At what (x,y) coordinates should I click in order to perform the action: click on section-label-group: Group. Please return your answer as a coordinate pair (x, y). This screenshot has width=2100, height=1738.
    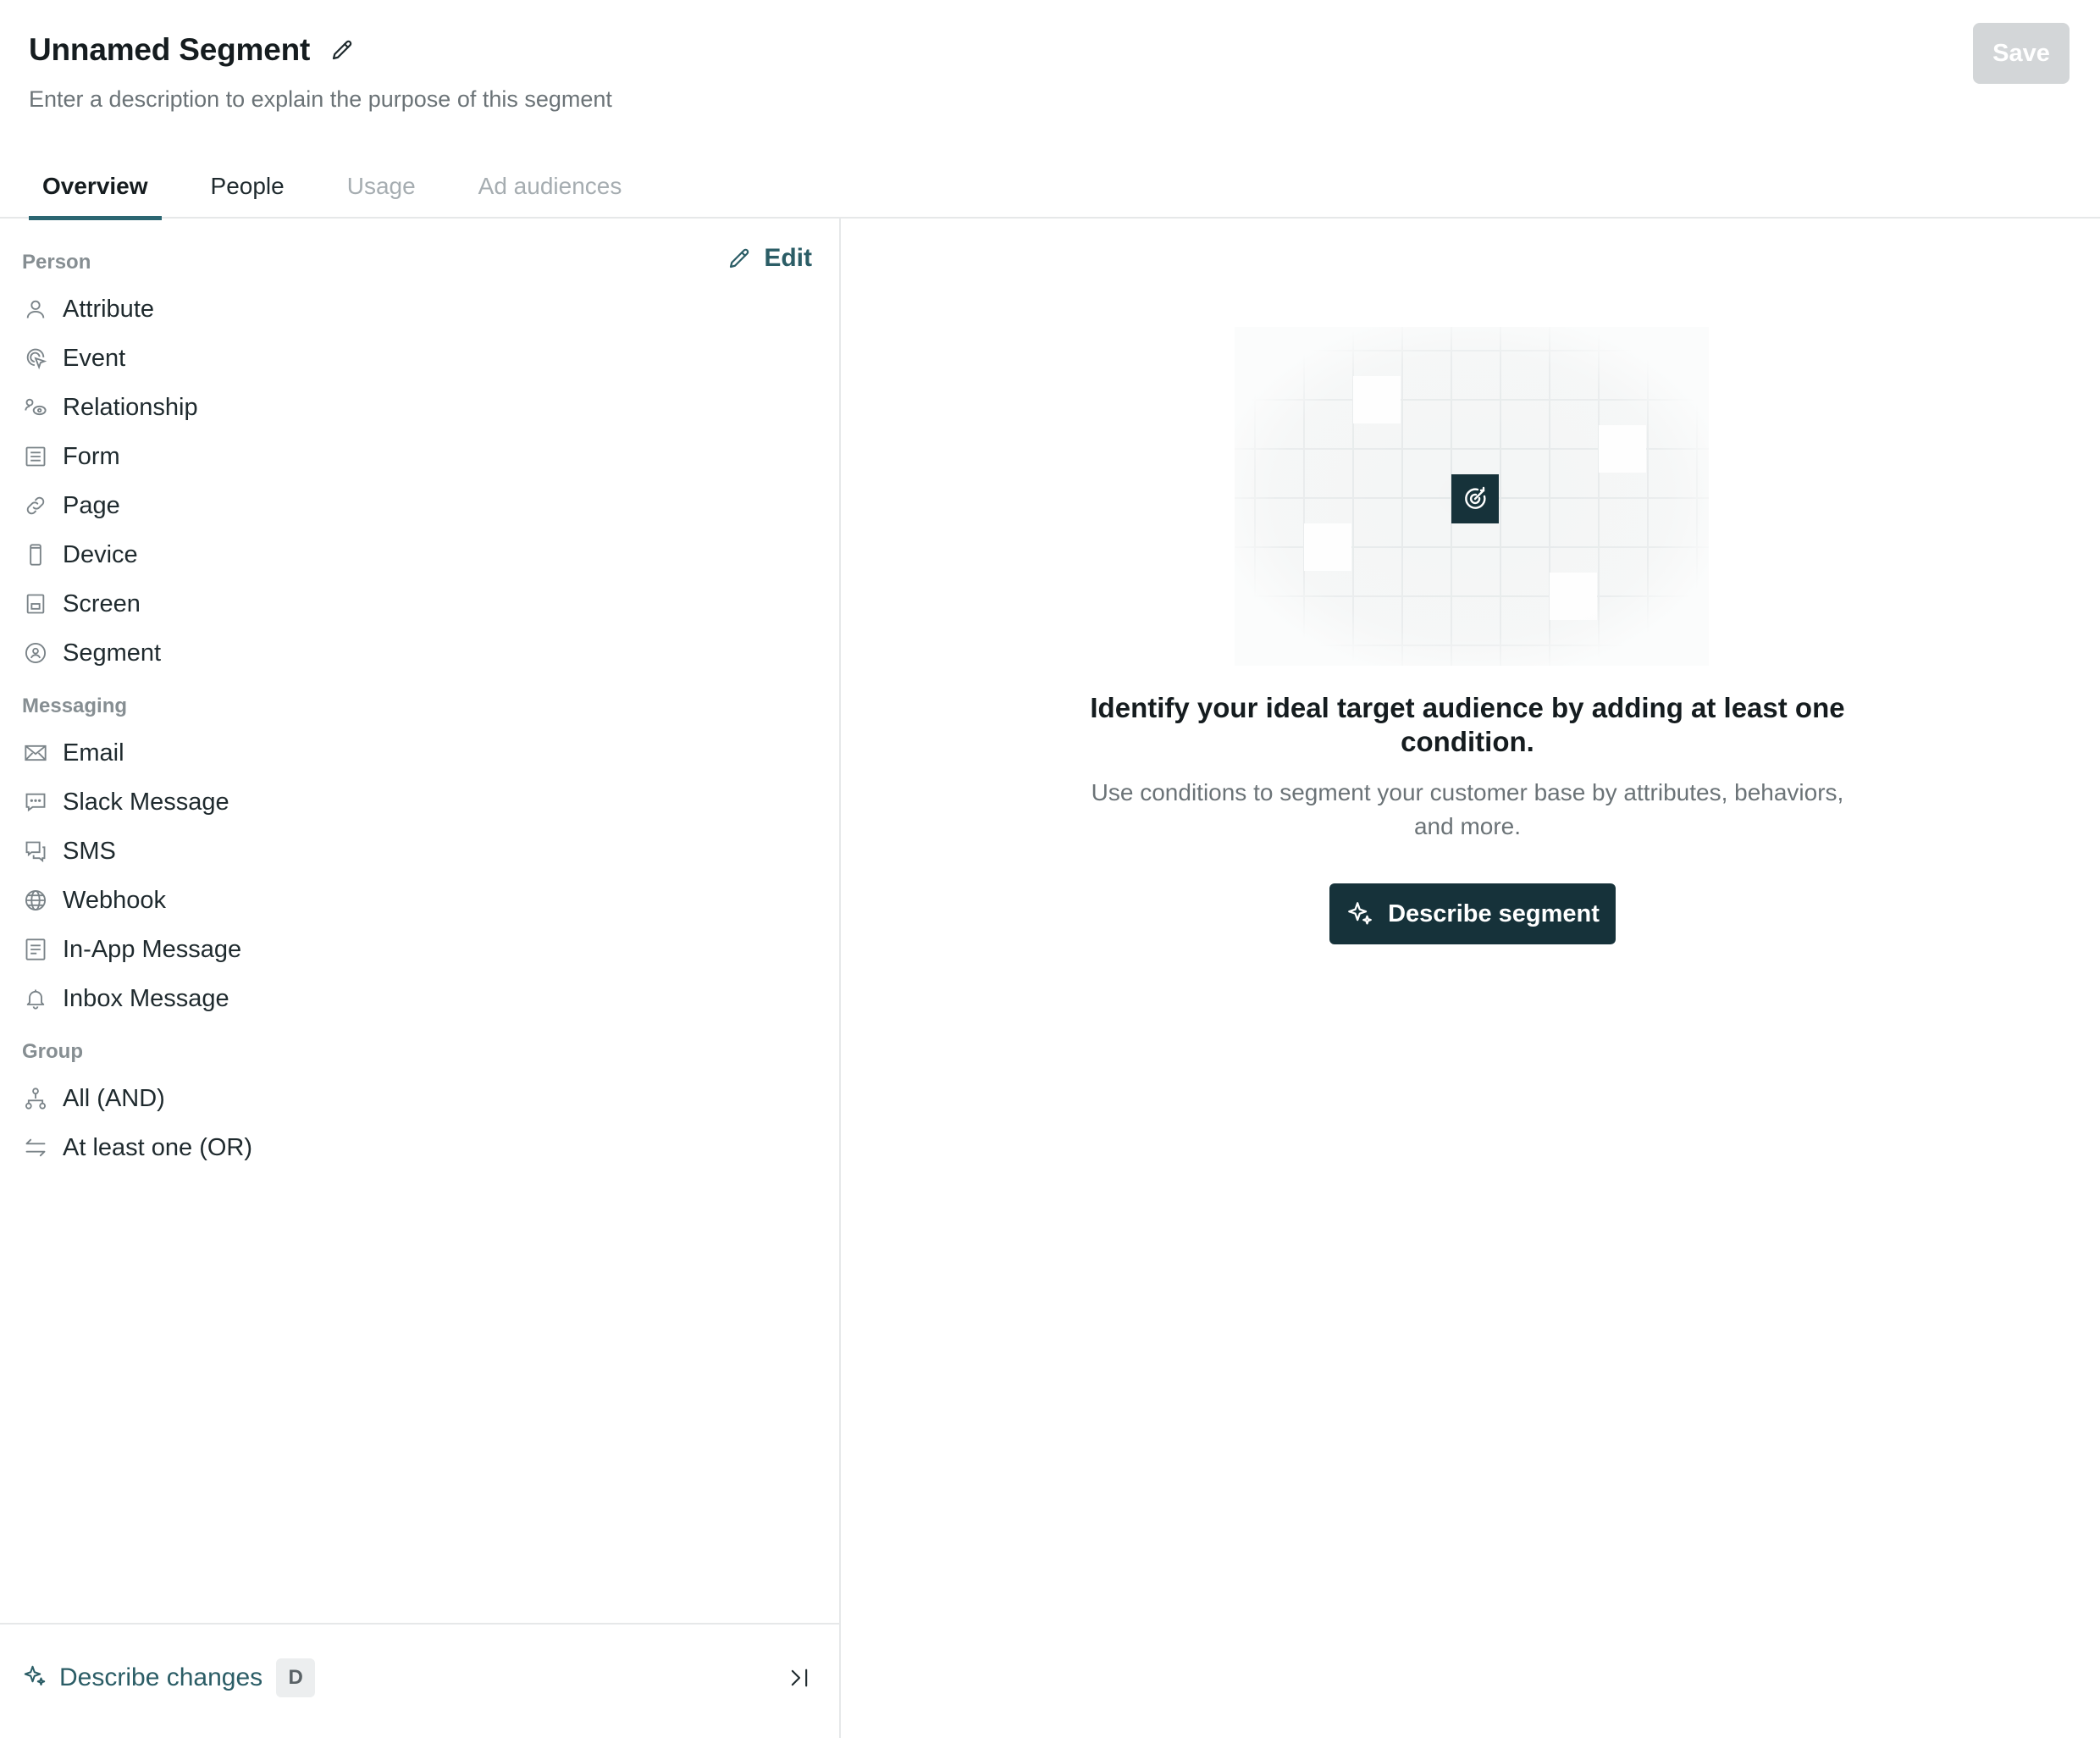
    Looking at the image, I should click on (52, 1051).